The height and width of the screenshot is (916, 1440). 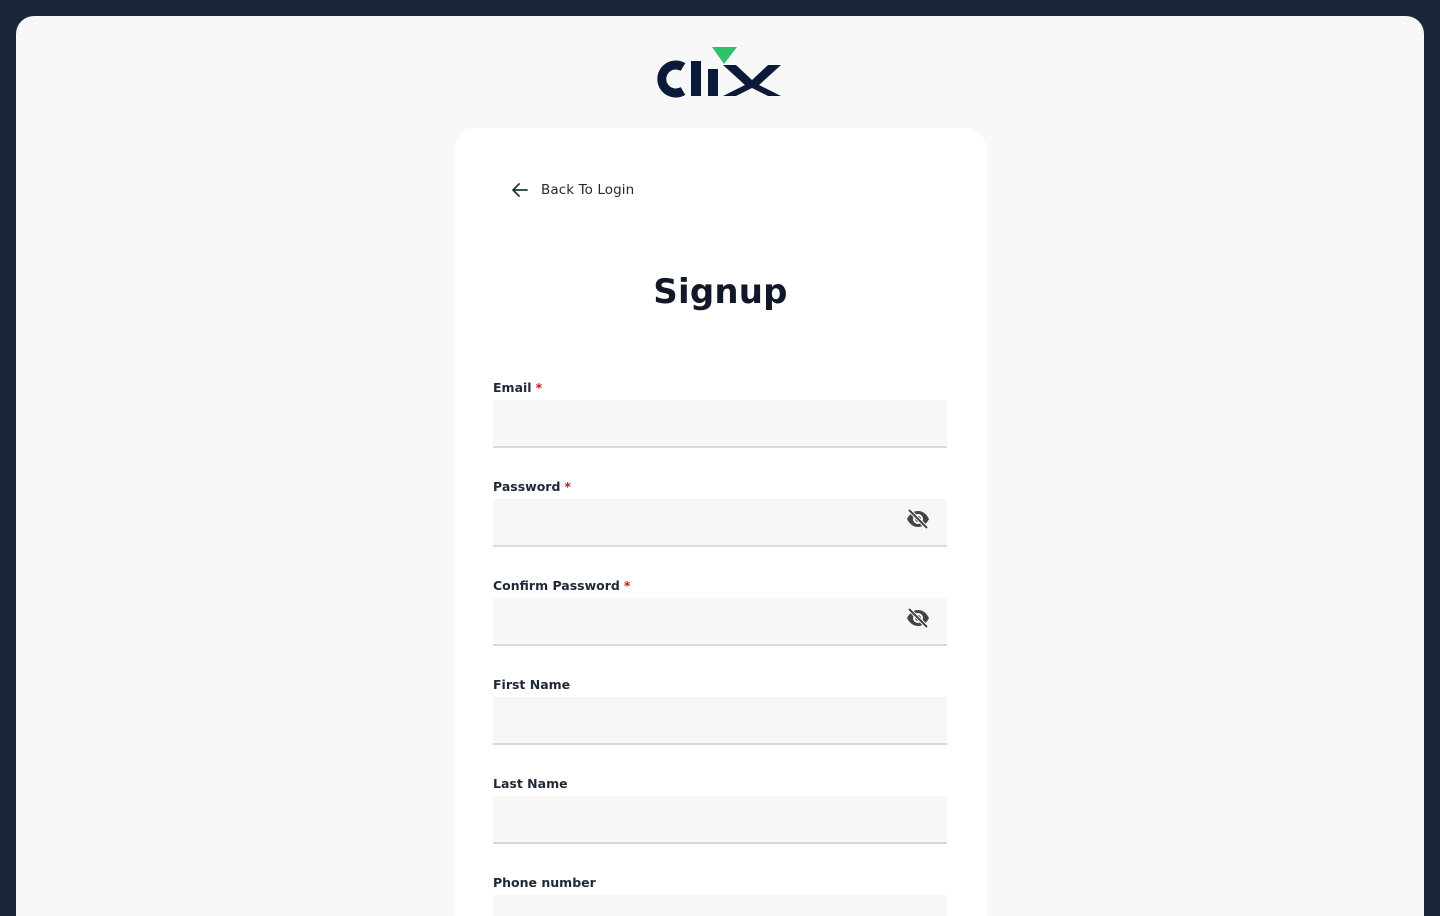 I want to click on email-field-group: Email *, so click(x=720, y=414).